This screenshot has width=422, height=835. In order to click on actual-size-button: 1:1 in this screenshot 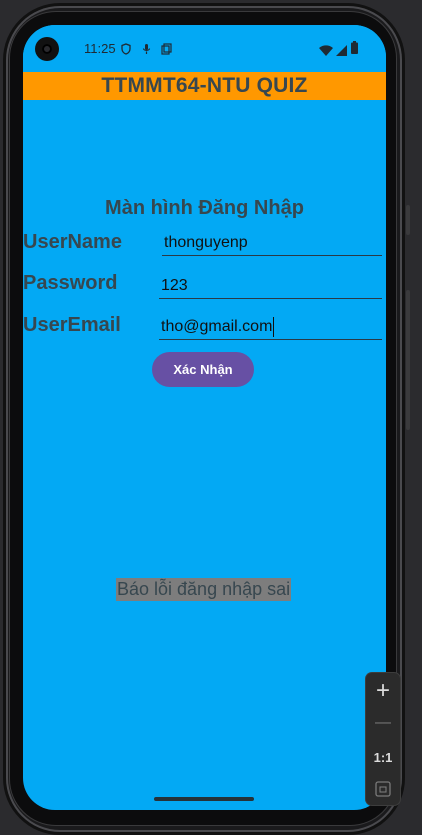, I will do `click(383, 758)`.